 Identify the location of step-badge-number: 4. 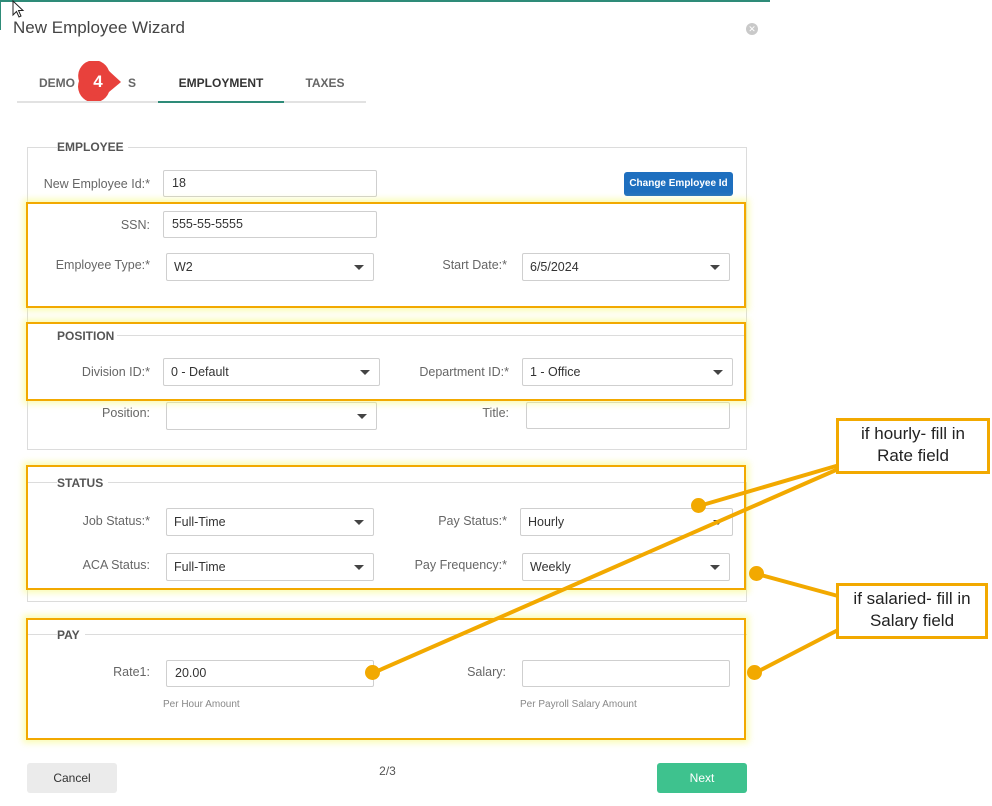
(98, 81).